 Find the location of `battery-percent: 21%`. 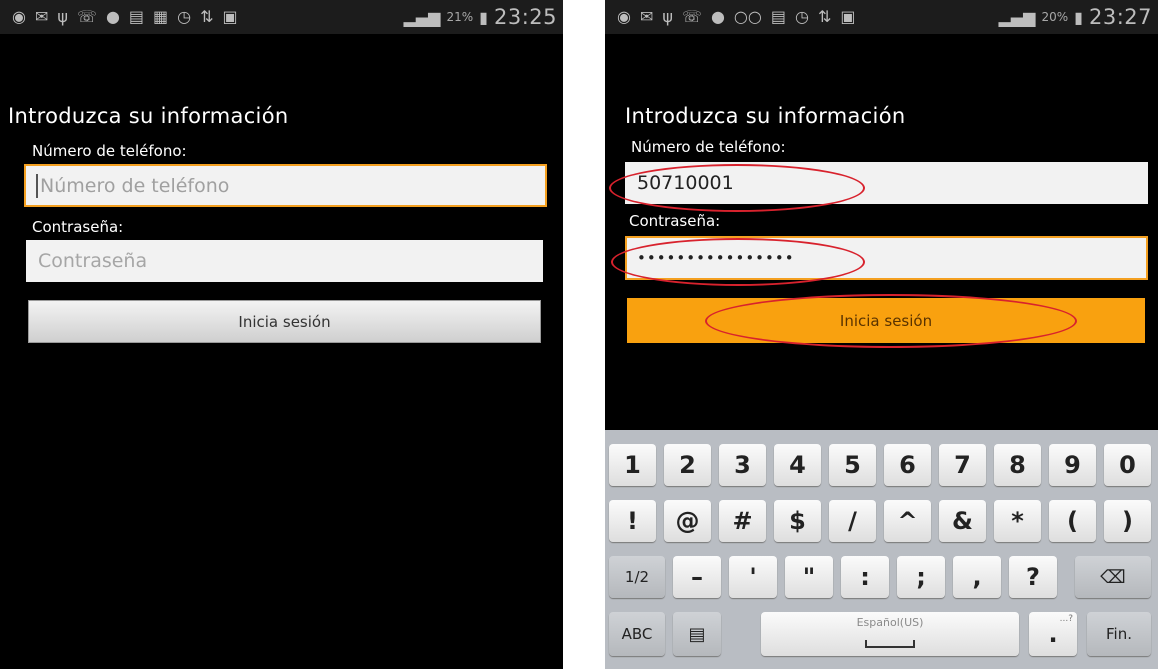

battery-percent: 21% is located at coordinates (460, 17).